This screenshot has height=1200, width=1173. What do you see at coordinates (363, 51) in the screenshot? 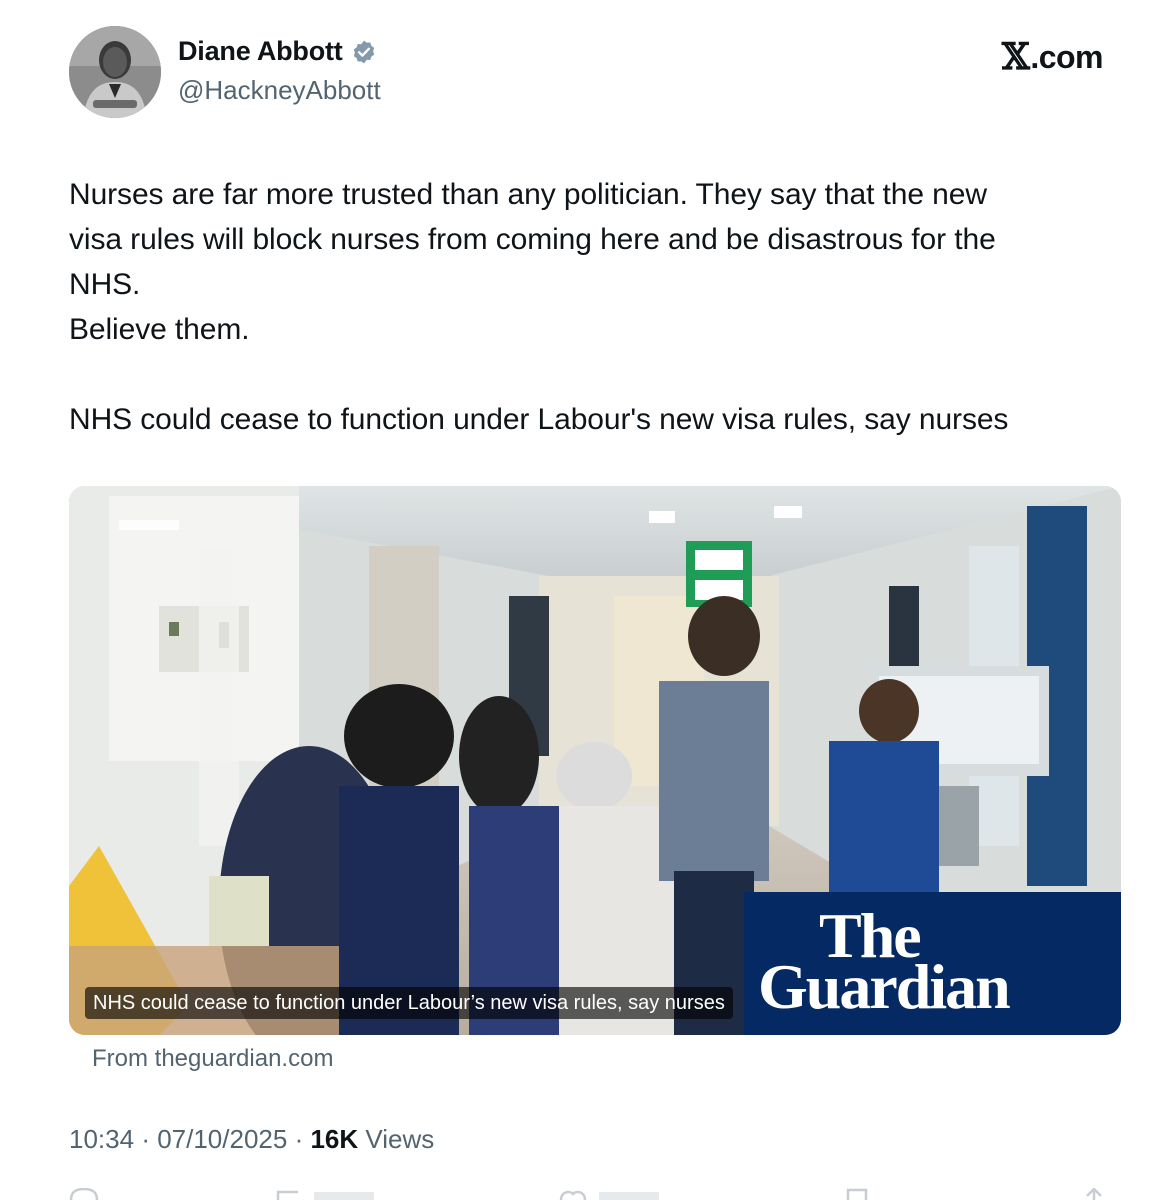
I see `verified-badge-icon` at bounding box center [363, 51].